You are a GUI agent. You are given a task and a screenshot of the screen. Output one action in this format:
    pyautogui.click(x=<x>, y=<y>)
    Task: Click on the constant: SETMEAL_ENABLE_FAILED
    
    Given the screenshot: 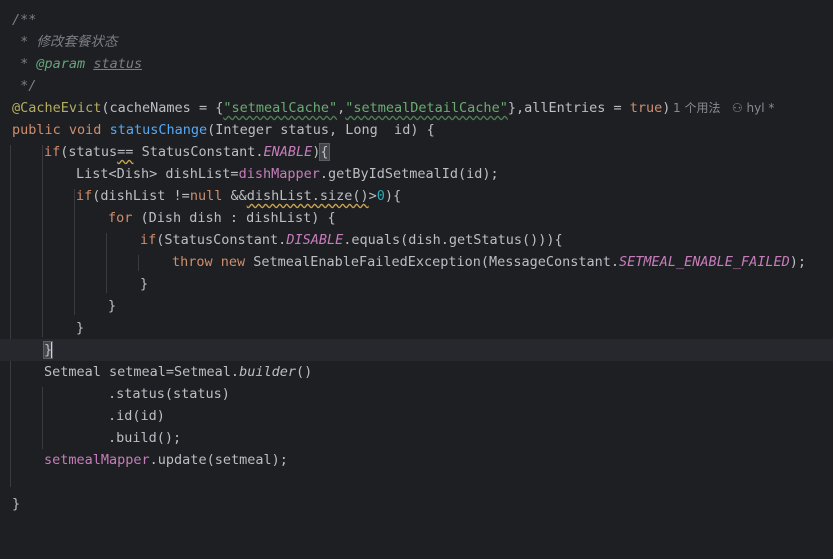 What is the action you would take?
    pyautogui.click(x=704, y=262)
    